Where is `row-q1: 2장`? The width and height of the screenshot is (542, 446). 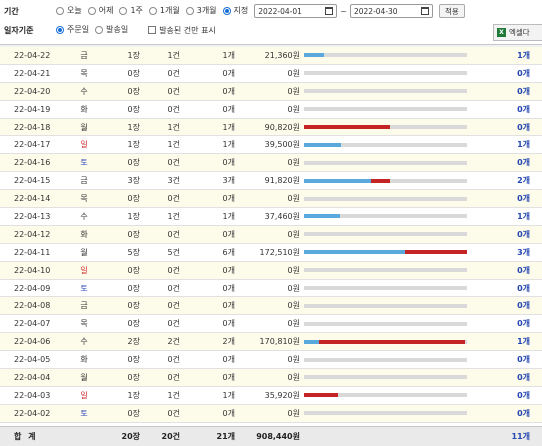
row-q1: 2장 is located at coordinates (133, 342).